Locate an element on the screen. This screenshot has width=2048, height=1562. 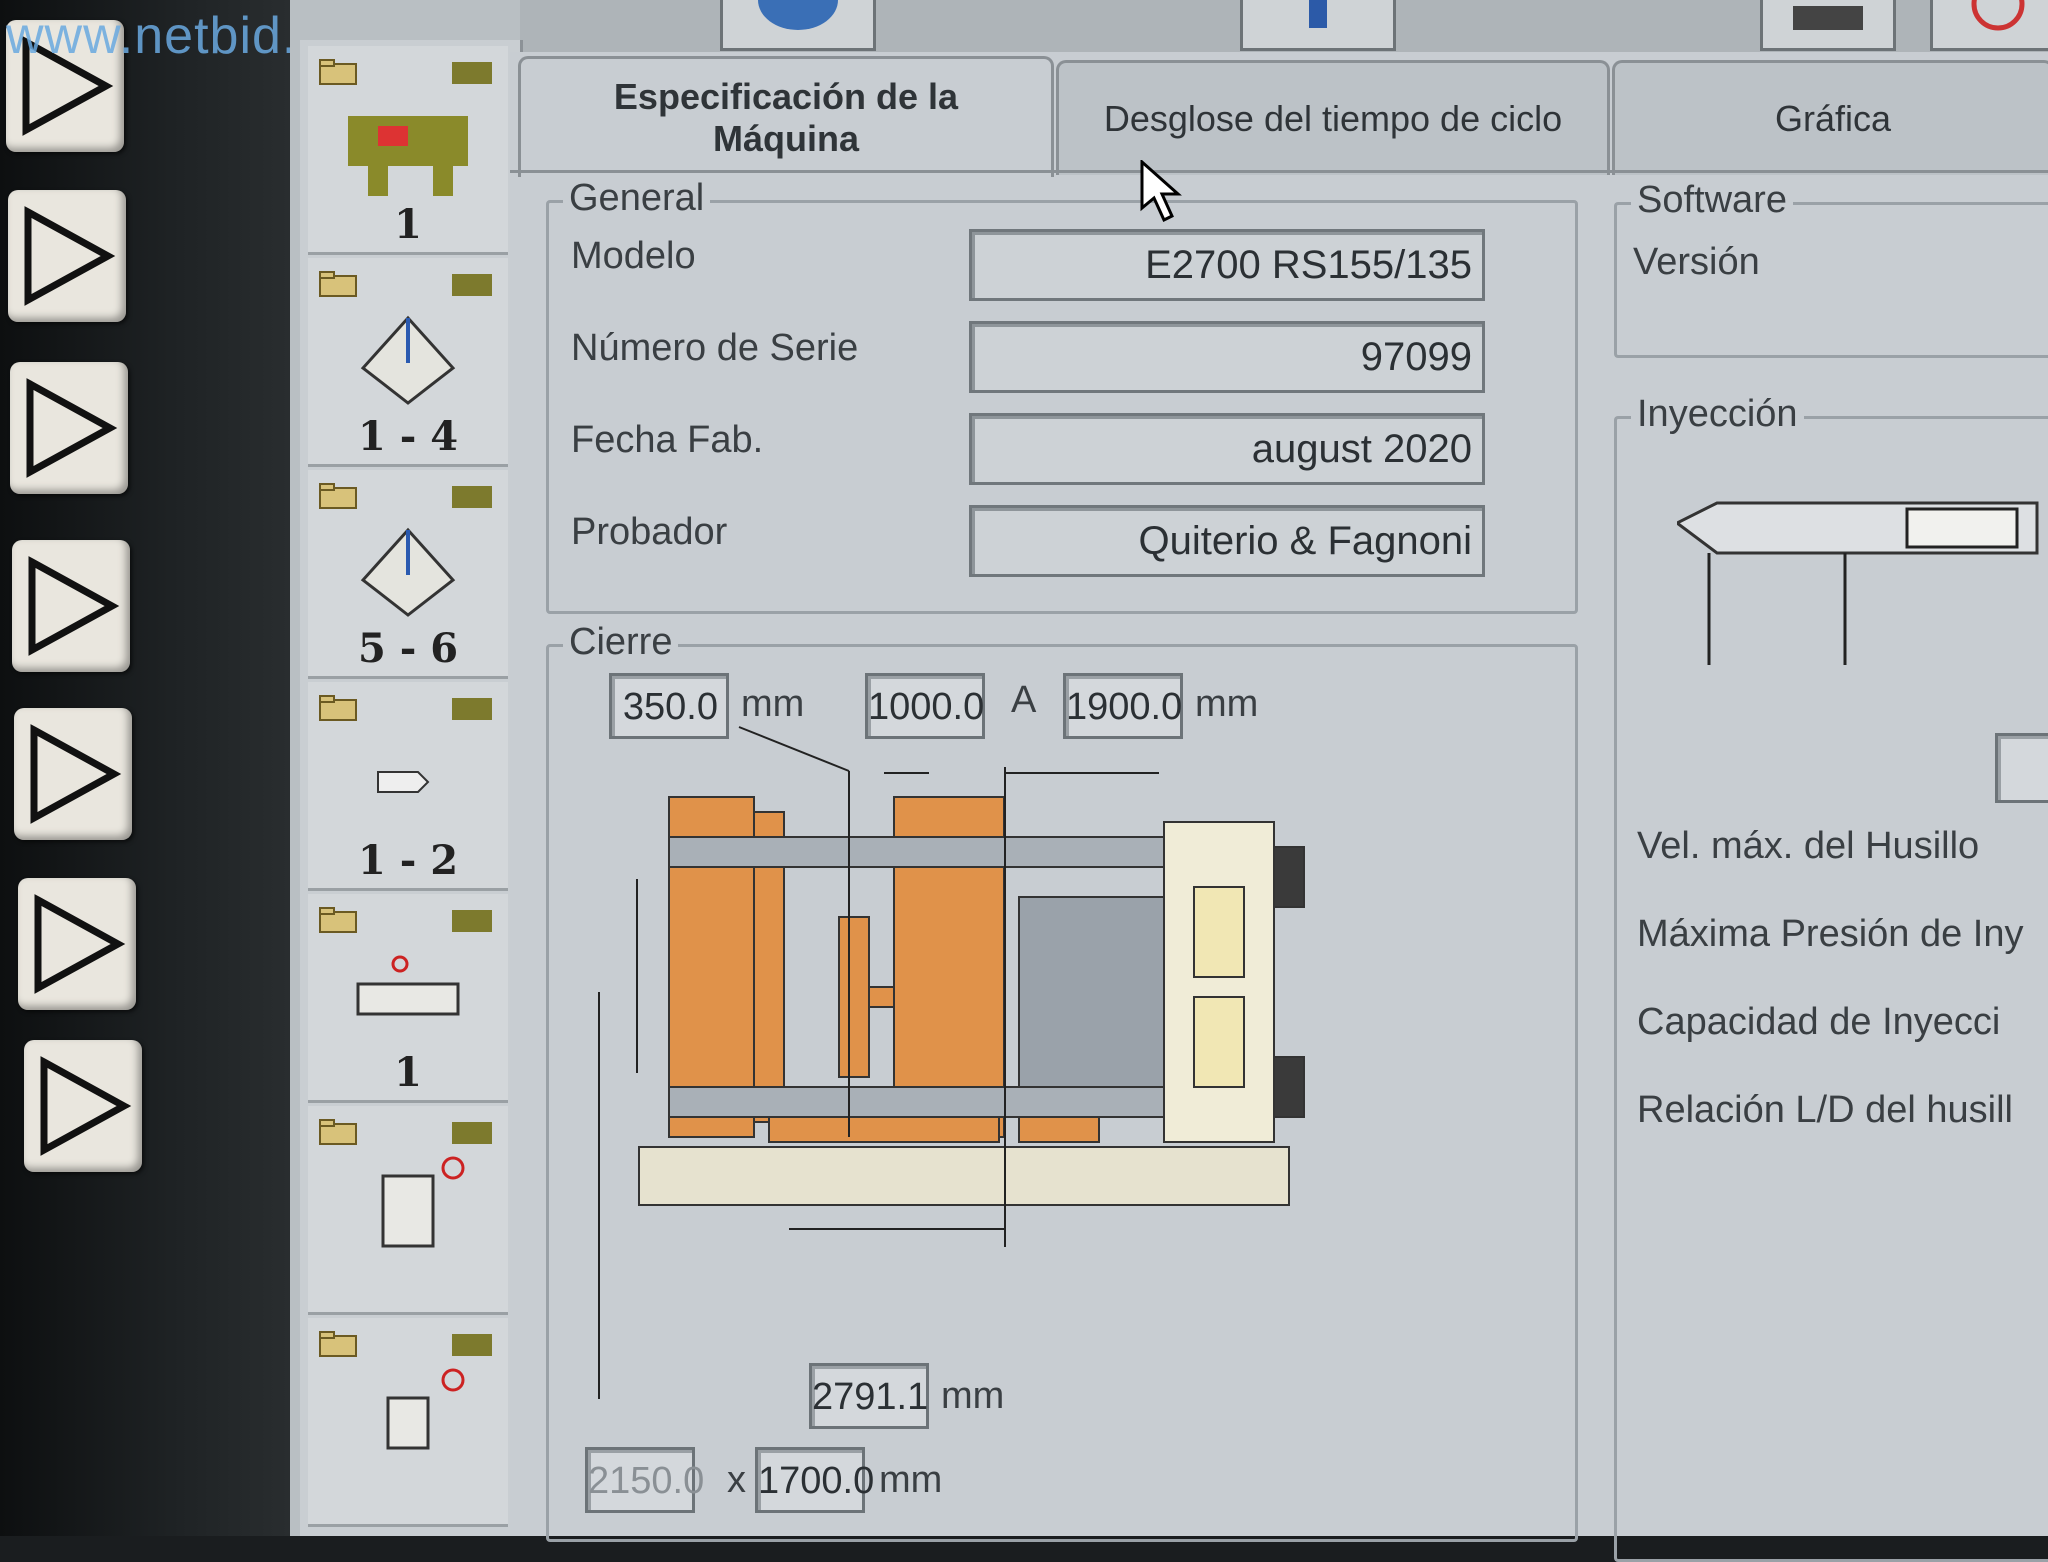
ejector-icon is located at coordinates (423, 1202).